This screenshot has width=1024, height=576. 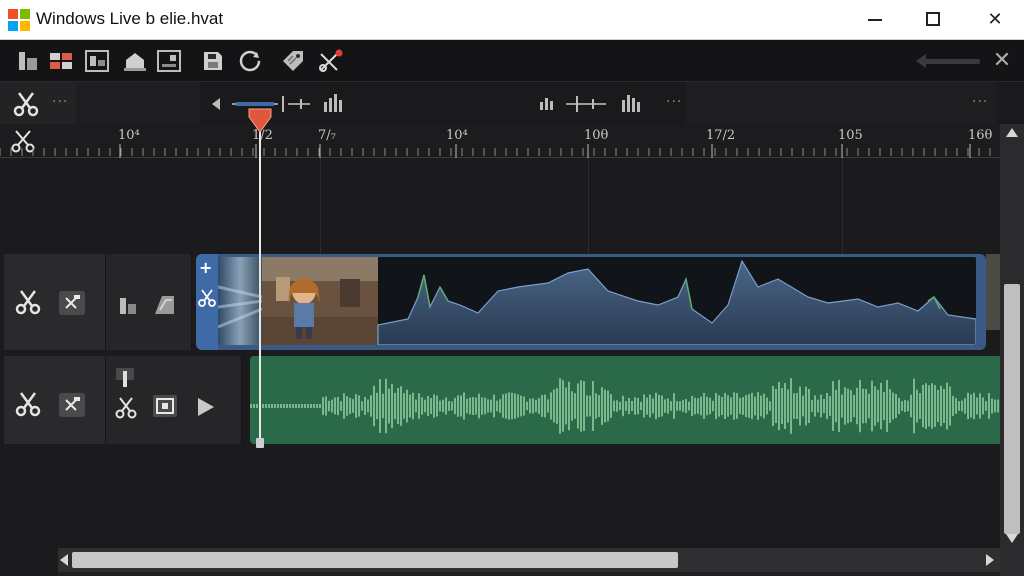 I want to click on titles-icon, so click(x=97, y=61).